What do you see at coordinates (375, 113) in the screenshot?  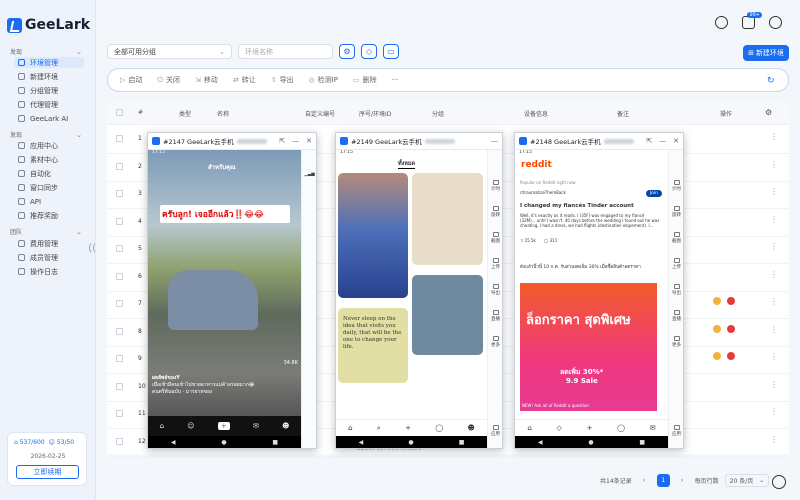 I see `col-serial-id: 序号/环境ID` at bounding box center [375, 113].